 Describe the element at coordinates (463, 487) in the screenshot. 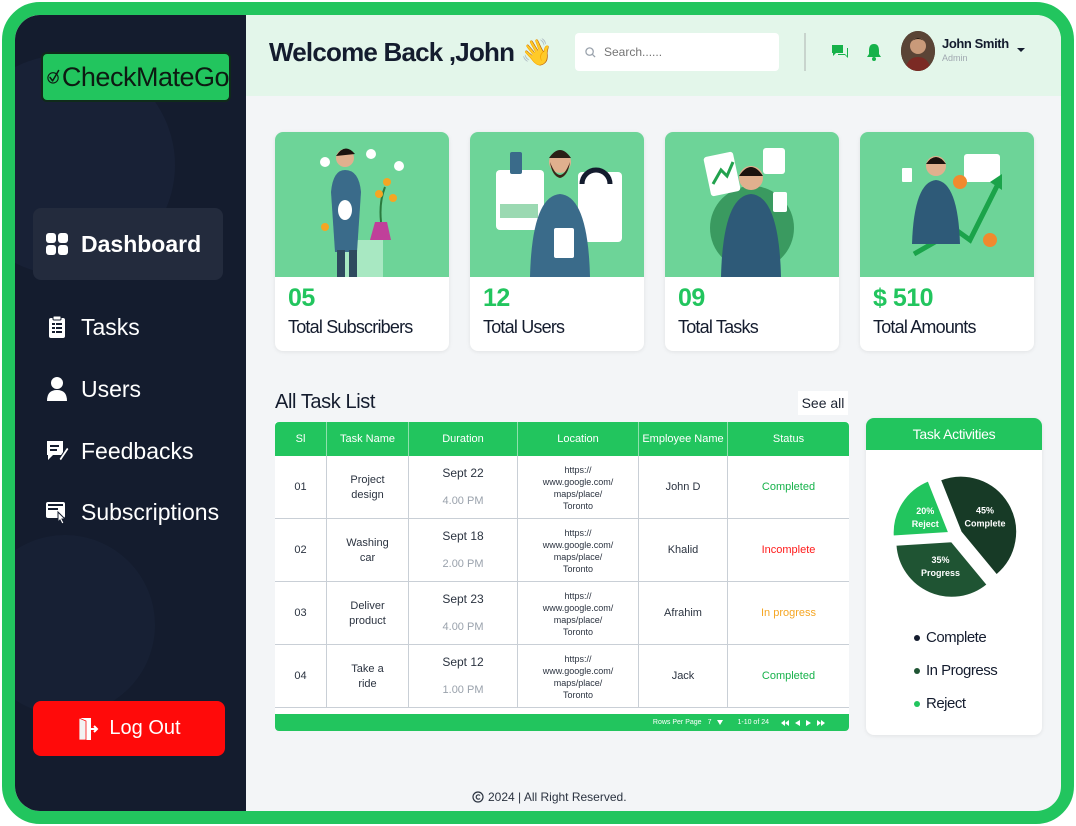

I see `cell-duration: Sept 22 4.00 PM` at that location.